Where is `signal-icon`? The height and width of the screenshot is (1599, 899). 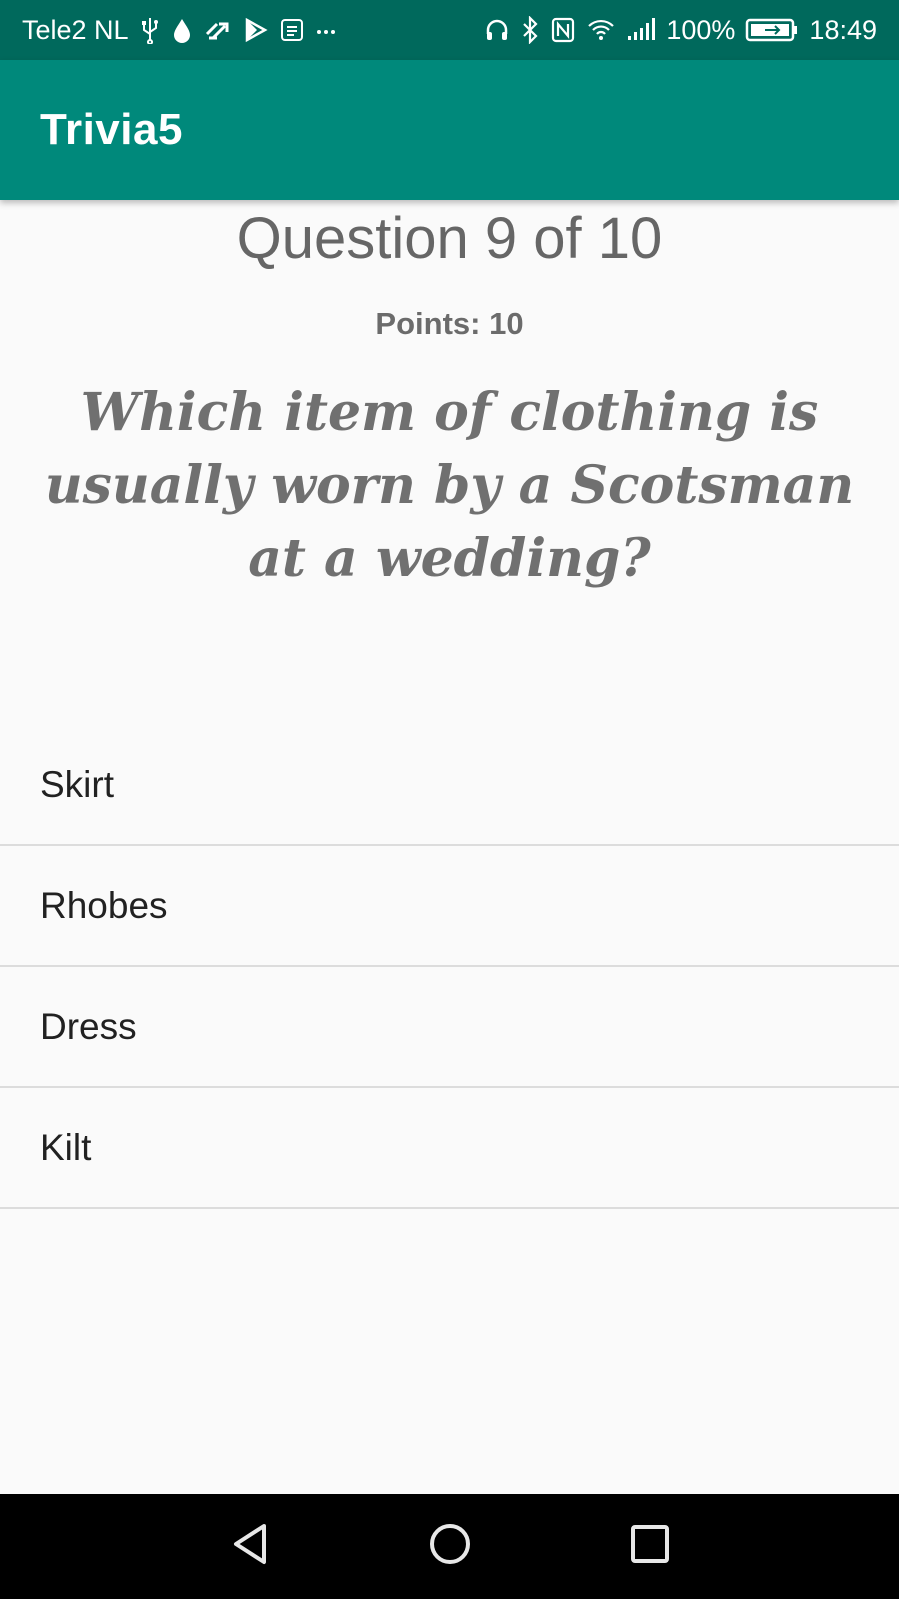
signal-icon is located at coordinates (641, 30).